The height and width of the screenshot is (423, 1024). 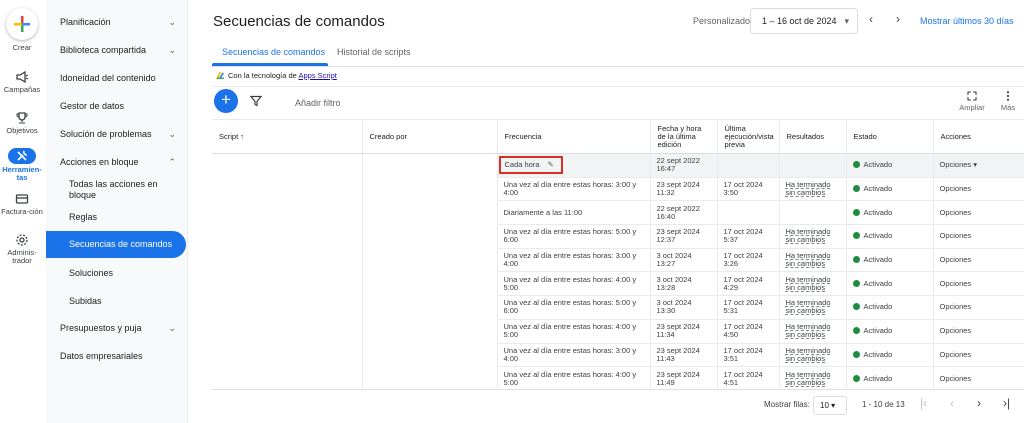 I want to click on actions-cell: Opciones ▾, so click(x=978, y=165).